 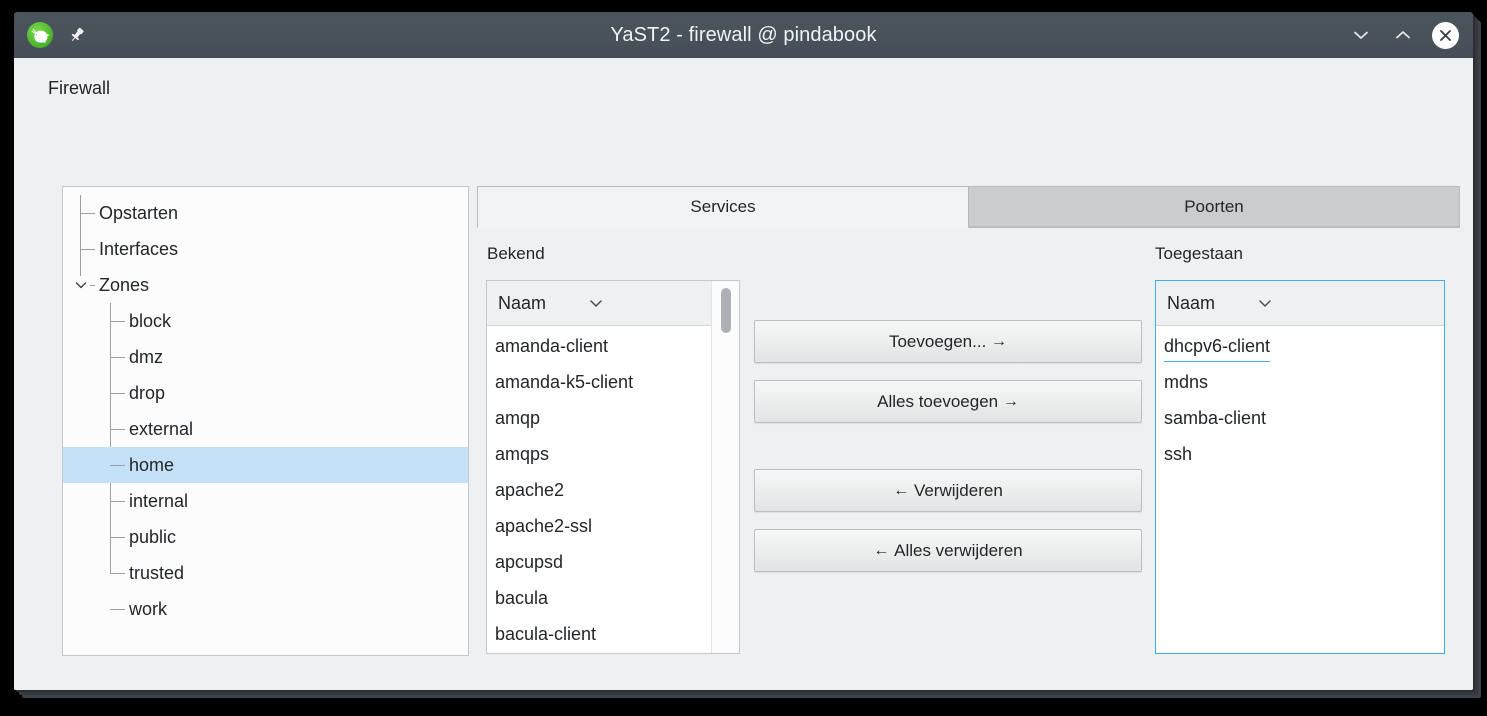 I want to click on allowed-services-list: Naam dhcpv6-client mdns samba-client ssh, so click(x=1300, y=467).